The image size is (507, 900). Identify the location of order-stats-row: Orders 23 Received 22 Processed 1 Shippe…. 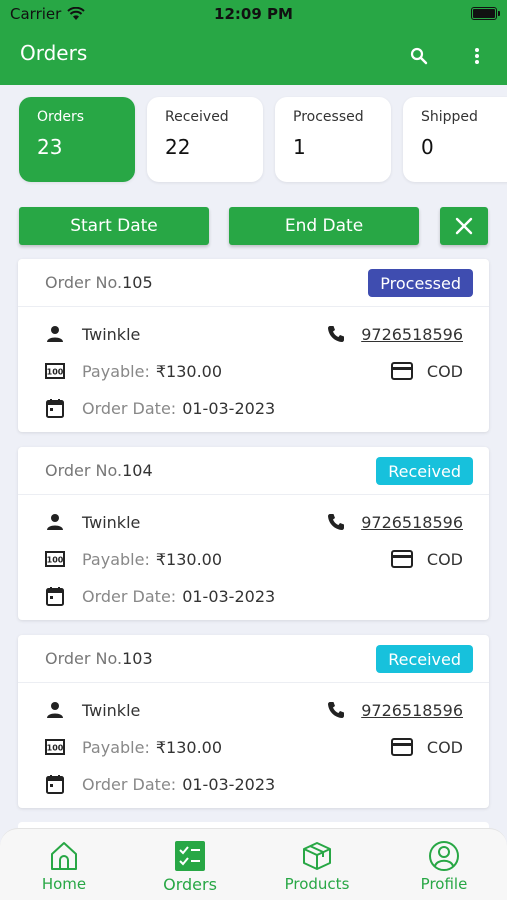
(253, 141).